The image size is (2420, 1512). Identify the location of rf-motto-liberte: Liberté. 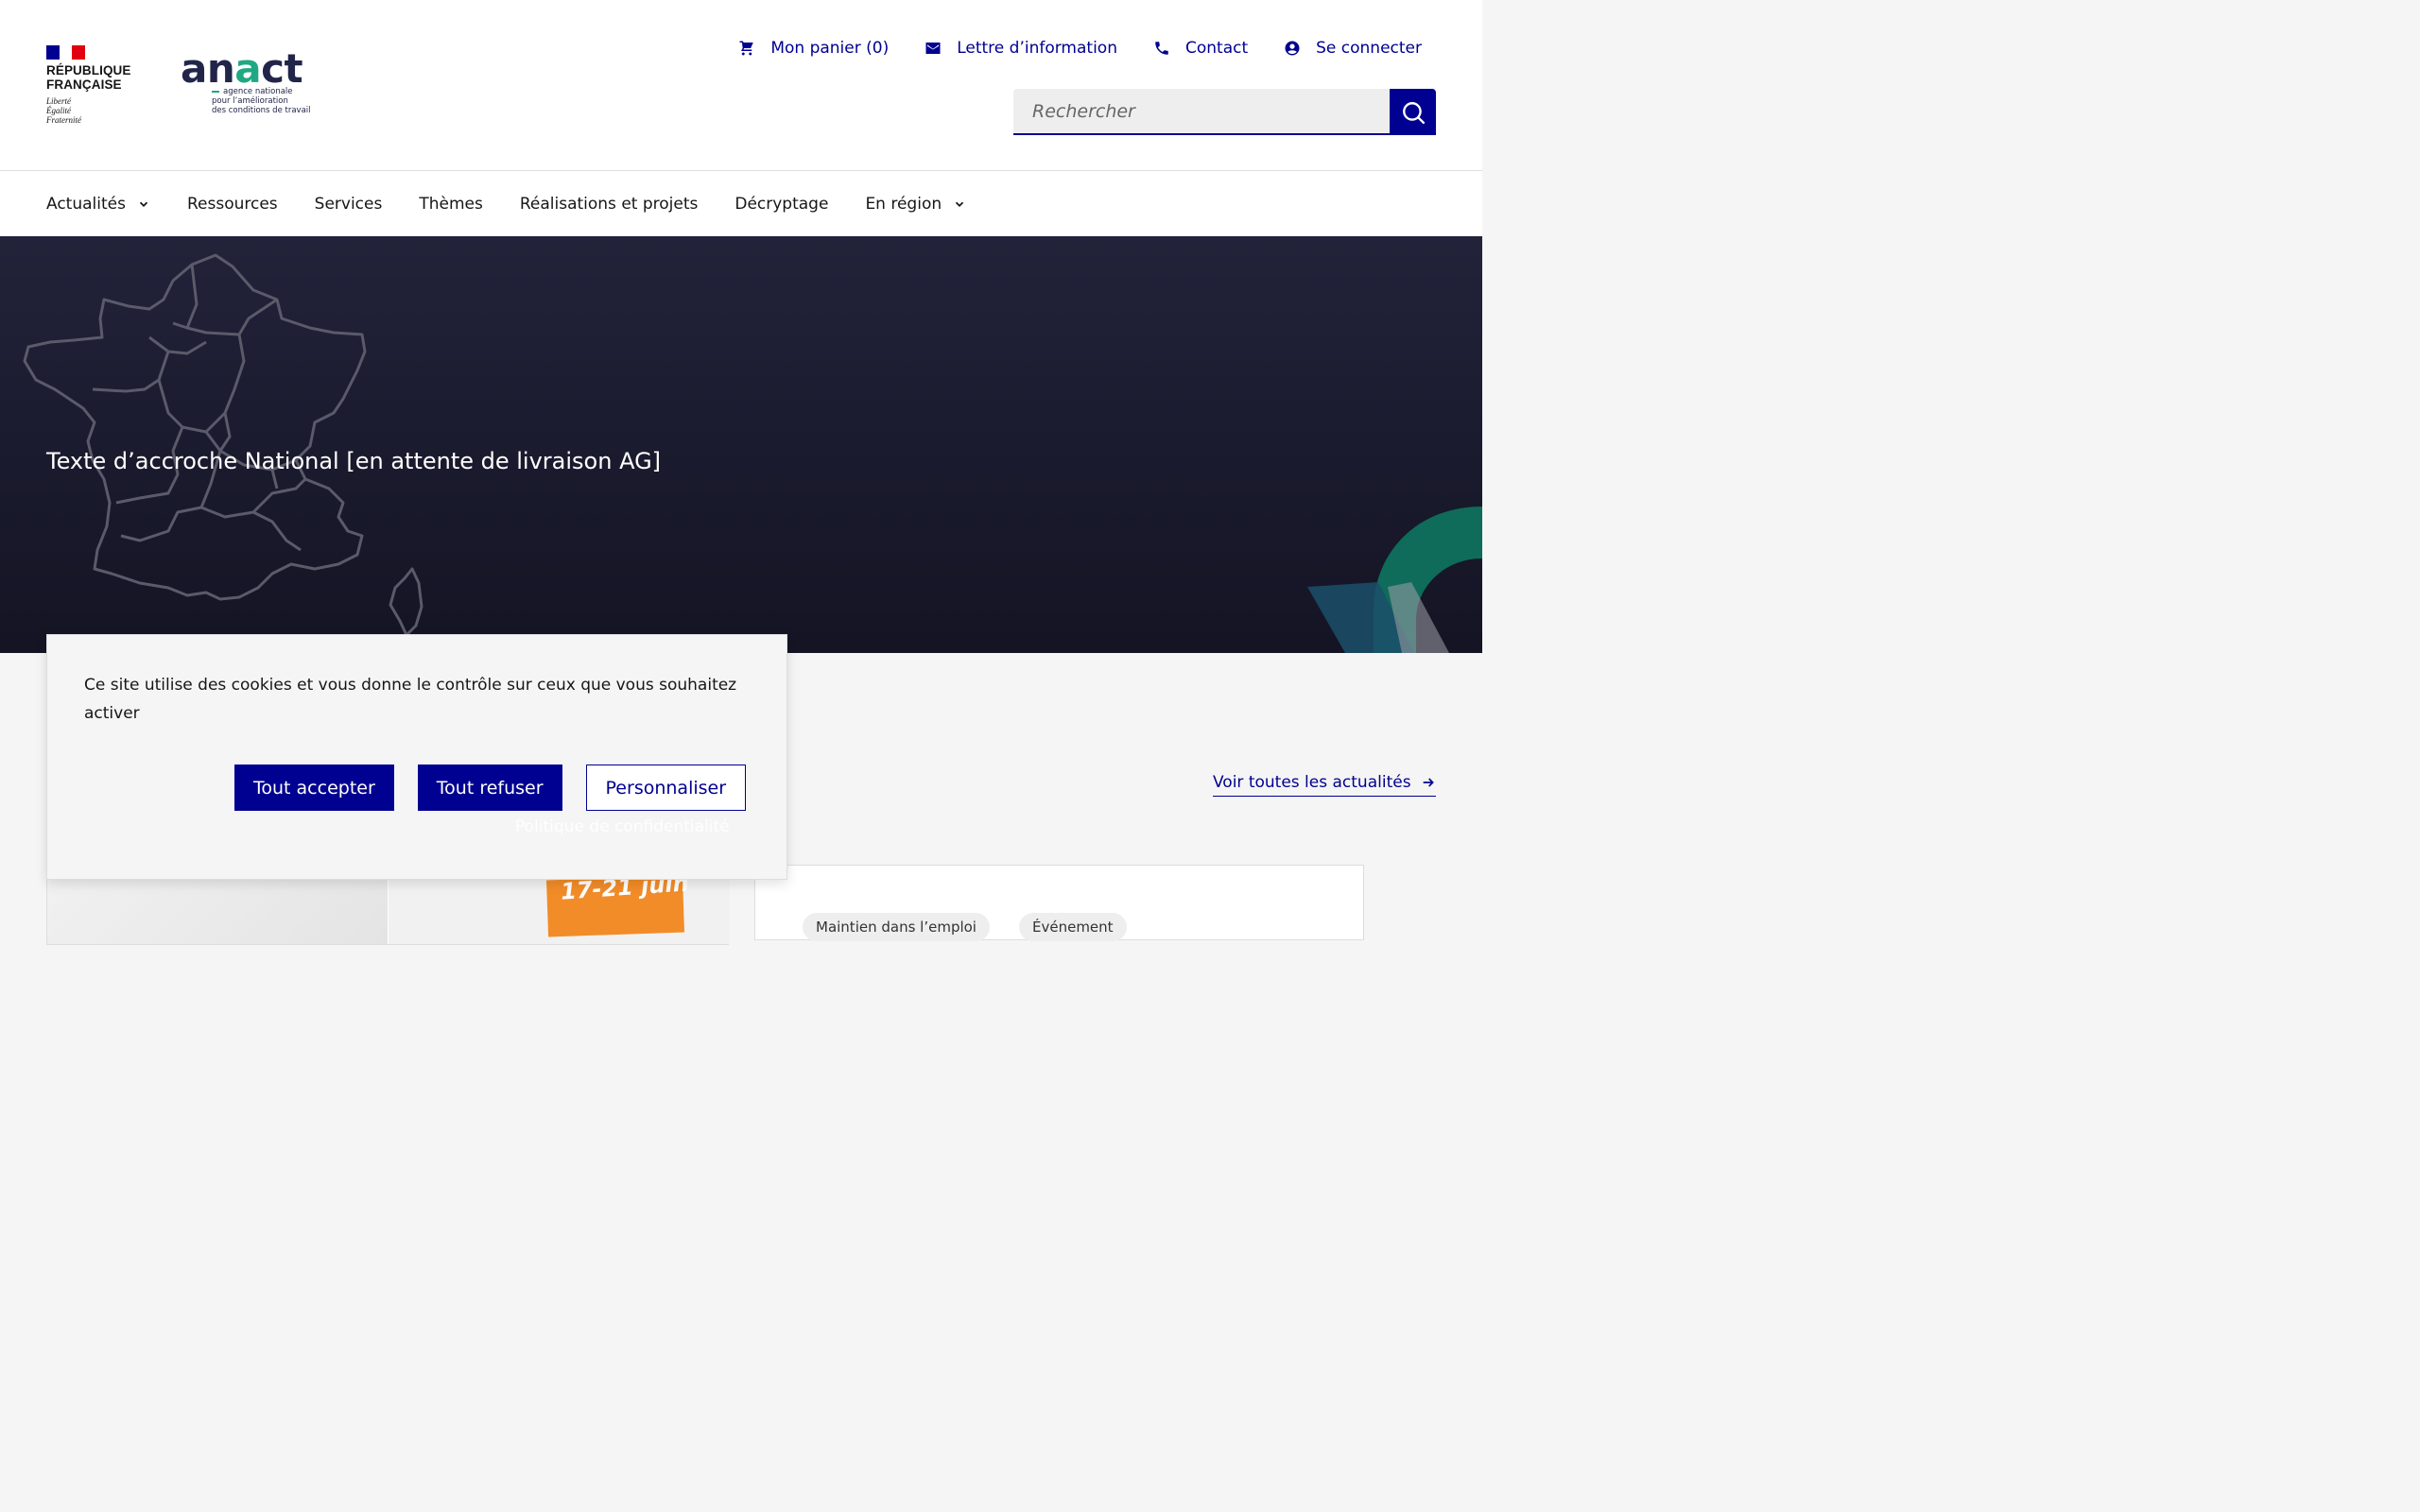
(58, 101).